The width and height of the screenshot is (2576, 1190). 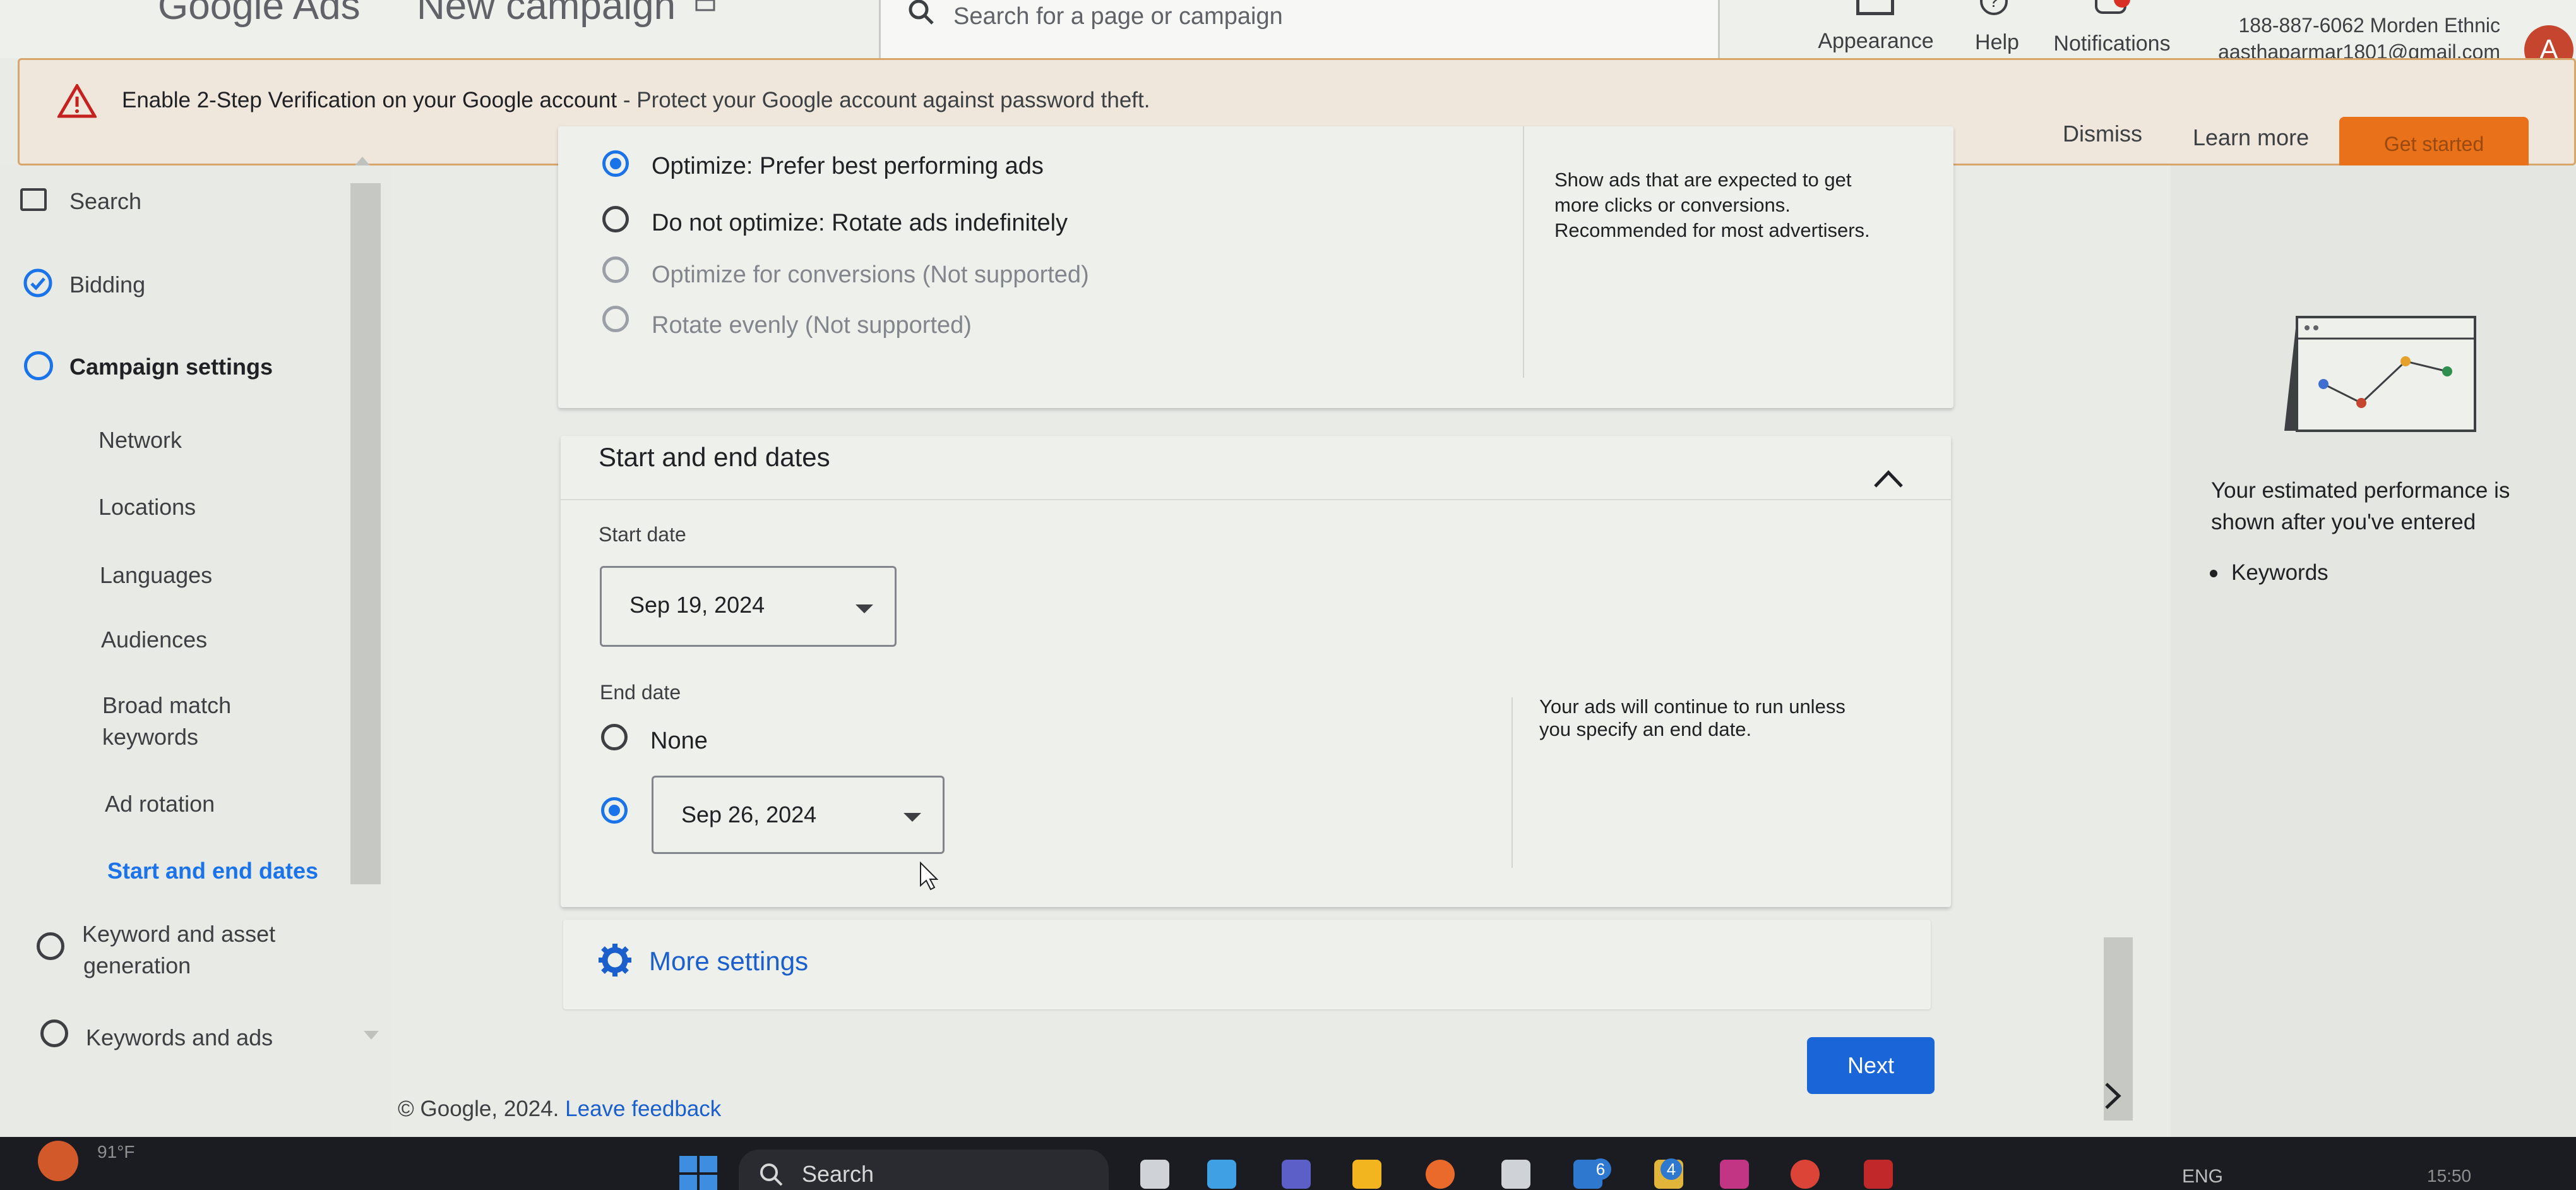 I want to click on badge-count: 6, so click(x=1600, y=1169).